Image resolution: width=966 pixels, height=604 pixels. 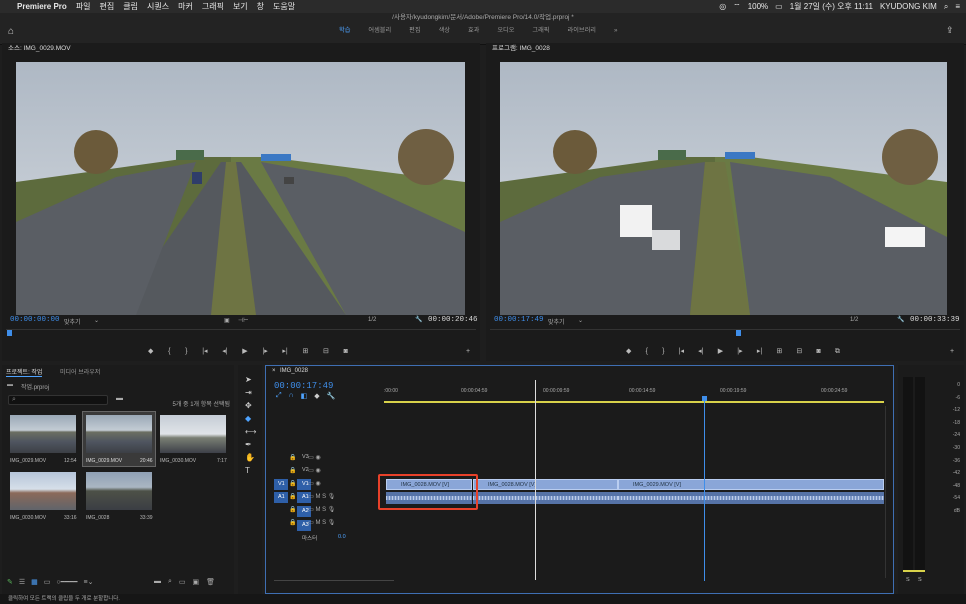 What do you see at coordinates (72, 321) in the screenshot?
I see `source-fit-select: 맞추기` at bounding box center [72, 321].